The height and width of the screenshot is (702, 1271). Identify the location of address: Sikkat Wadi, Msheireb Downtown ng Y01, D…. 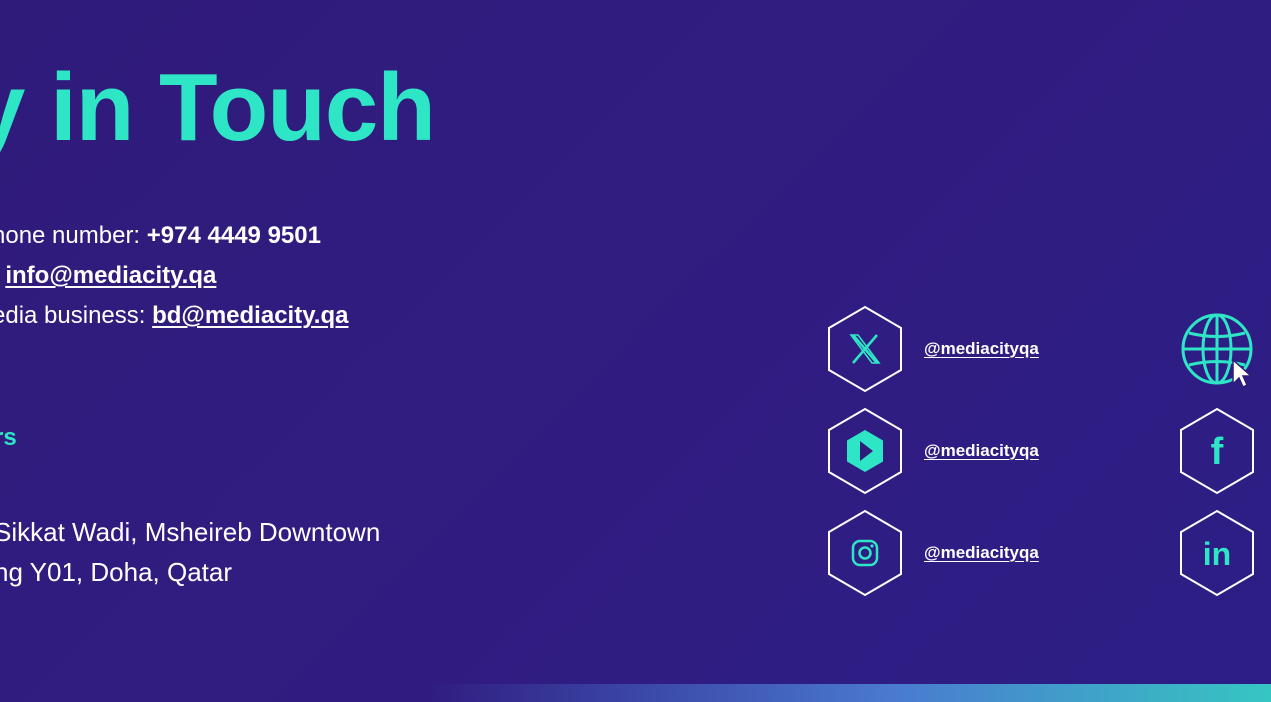
(190, 552).